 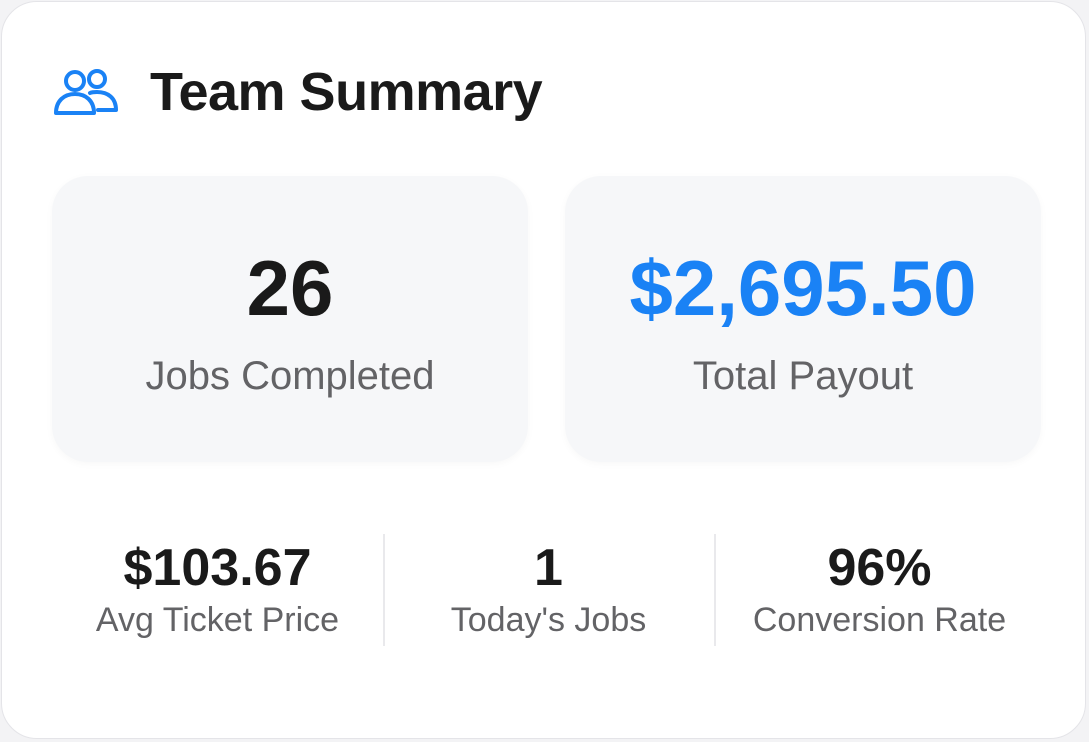 What do you see at coordinates (346, 92) in the screenshot?
I see `card-title: Team Summary` at bounding box center [346, 92].